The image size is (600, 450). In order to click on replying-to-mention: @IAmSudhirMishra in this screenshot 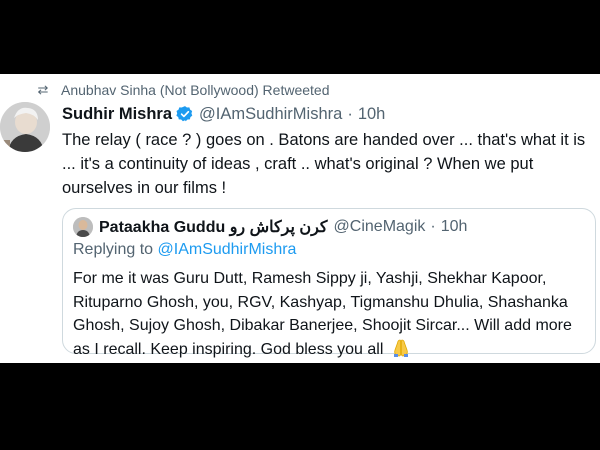, I will do `click(227, 249)`.